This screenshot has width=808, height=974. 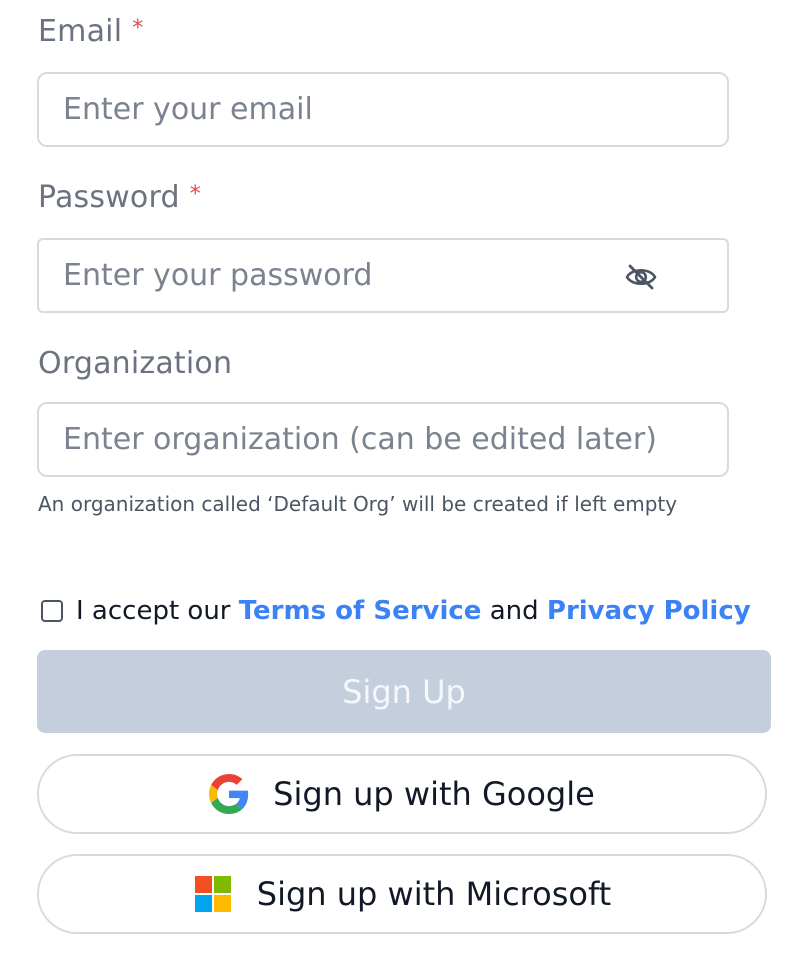 What do you see at coordinates (52, 611) in the screenshot?
I see `terms-checkbox` at bounding box center [52, 611].